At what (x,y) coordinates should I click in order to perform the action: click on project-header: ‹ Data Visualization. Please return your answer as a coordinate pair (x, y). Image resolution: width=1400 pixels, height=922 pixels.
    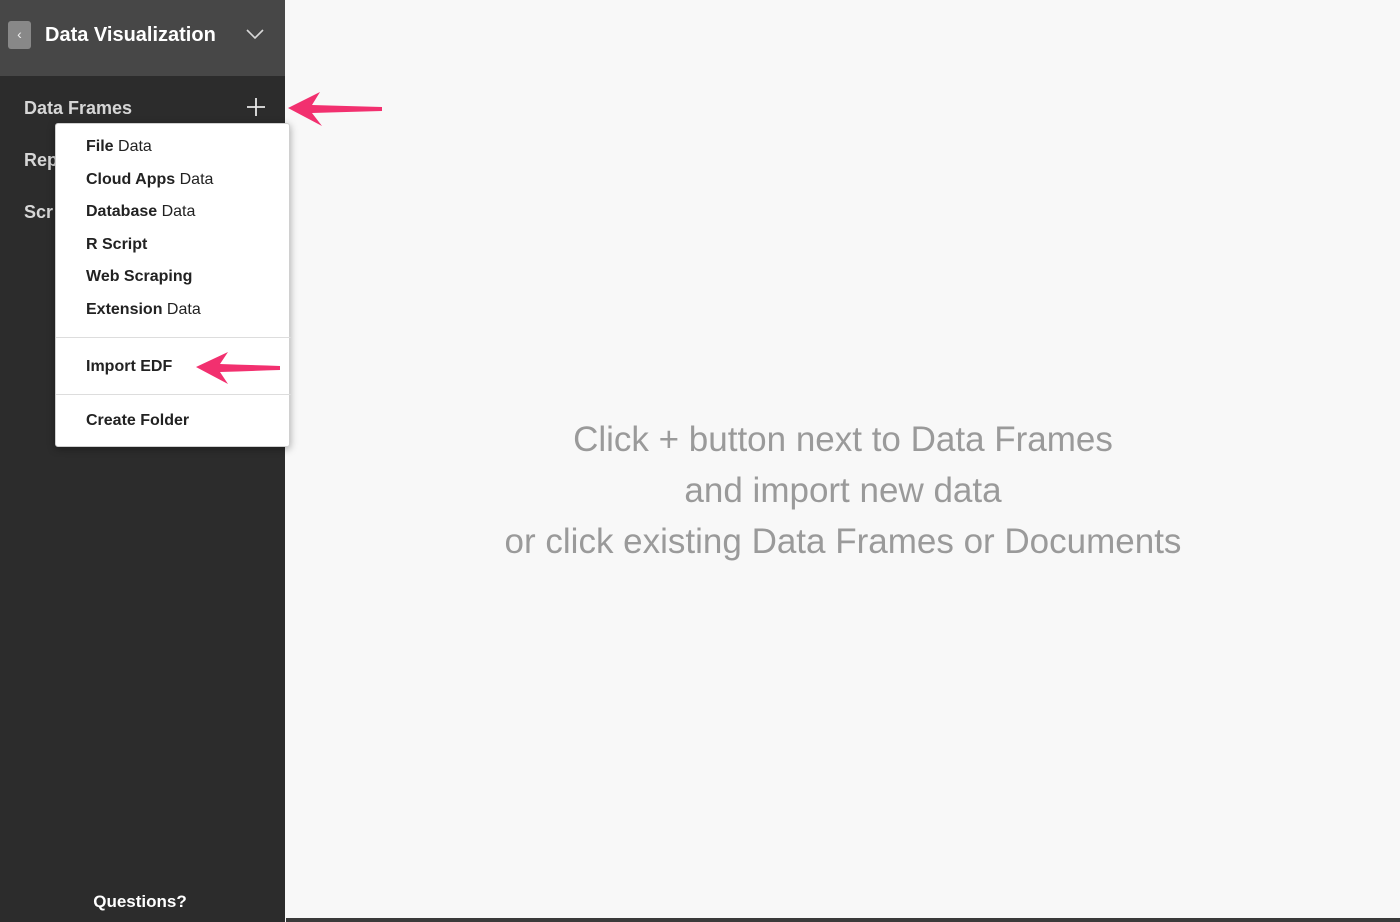
    Looking at the image, I should click on (142, 38).